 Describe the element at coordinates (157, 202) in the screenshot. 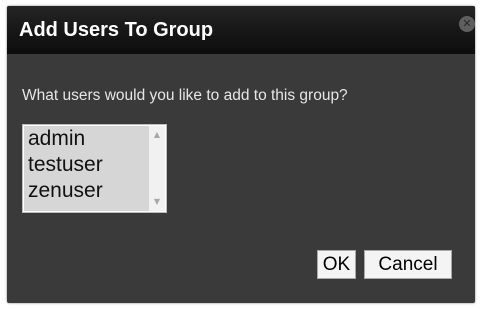

I see `scroll-down-arrow-icon: ▼` at that location.